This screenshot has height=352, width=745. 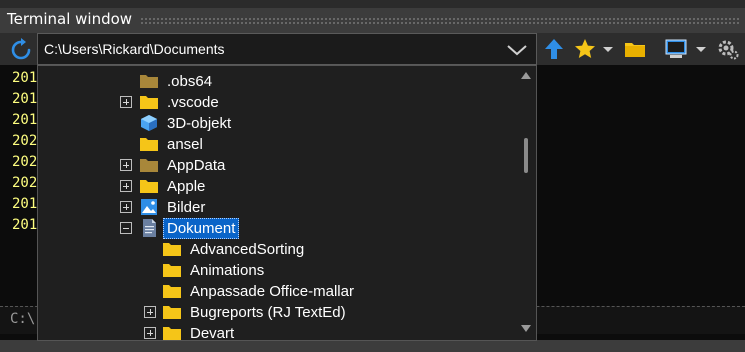 What do you see at coordinates (278, 144) in the screenshot?
I see `tree-item: ansel` at bounding box center [278, 144].